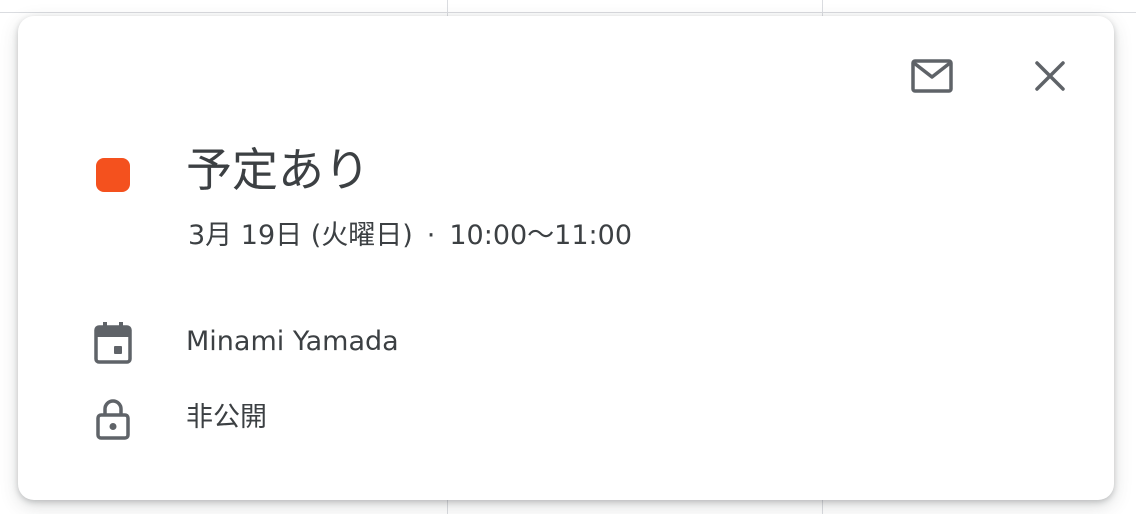 The height and width of the screenshot is (514, 1136). I want to click on close-icon, so click(1050, 78).